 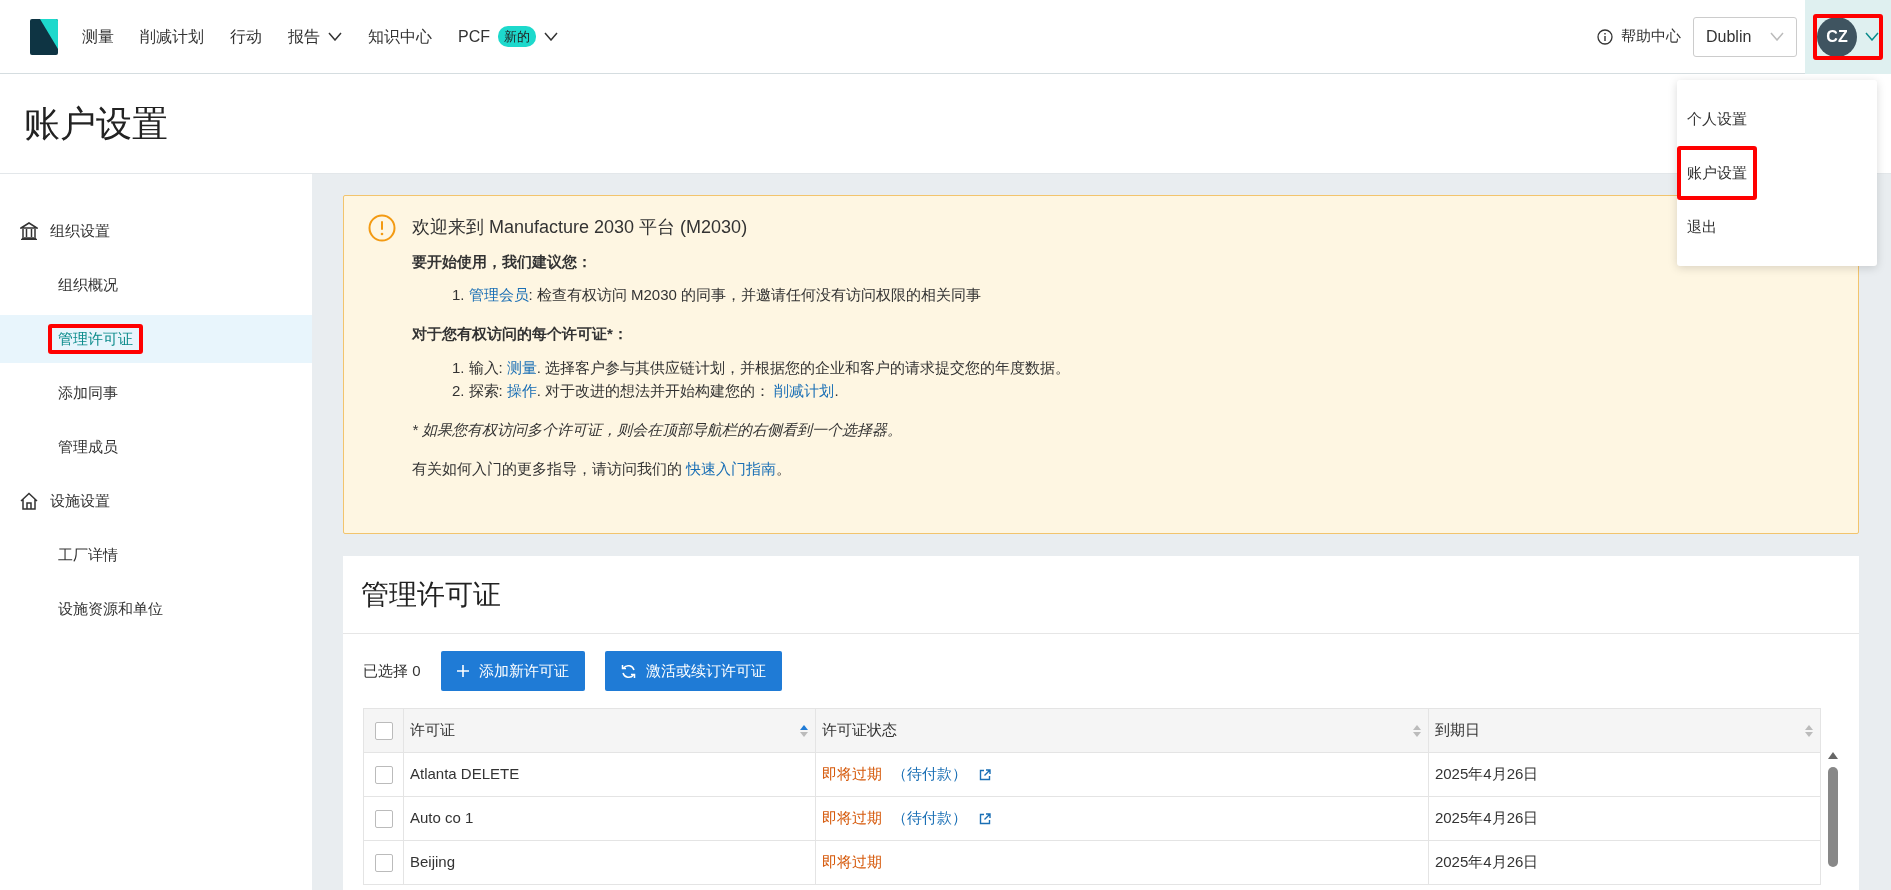 I want to click on help-center-link: 帮助中心, so click(x=1639, y=36).